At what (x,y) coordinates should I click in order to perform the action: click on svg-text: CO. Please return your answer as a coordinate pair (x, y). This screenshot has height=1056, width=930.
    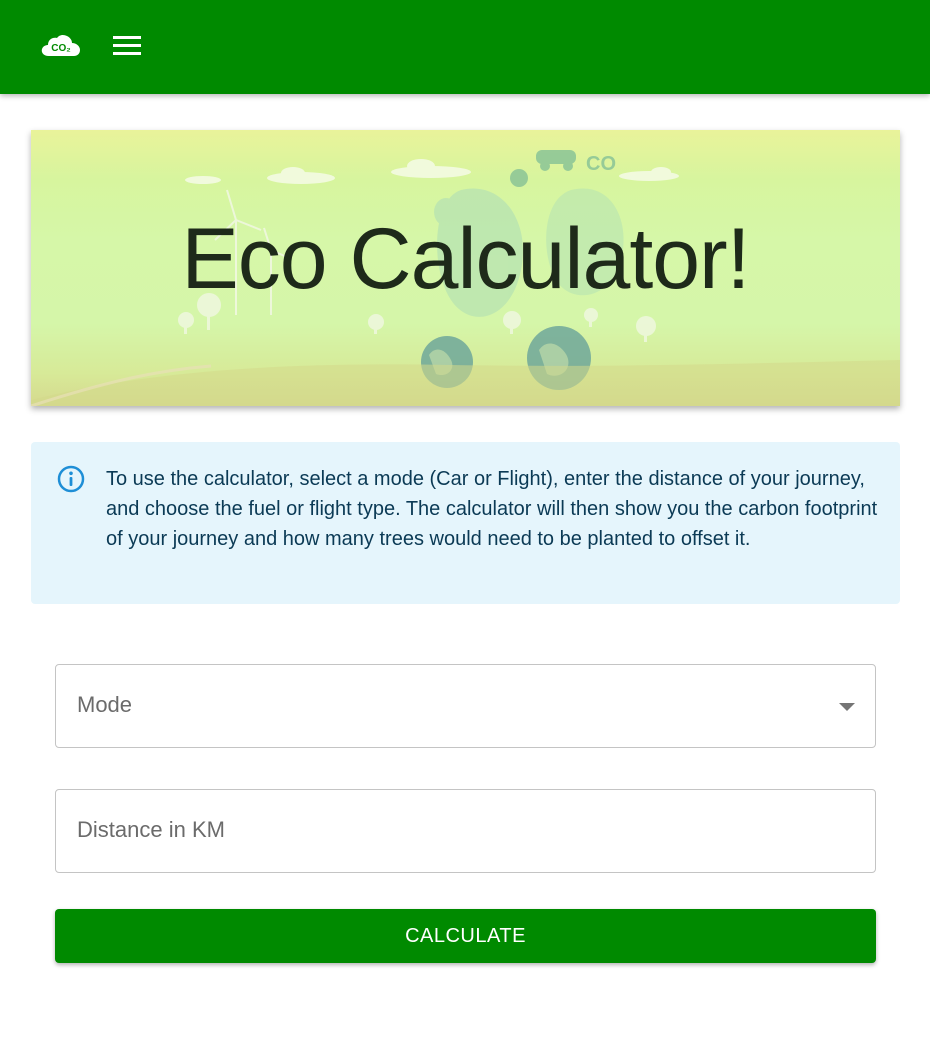
    Looking at the image, I should click on (601, 164).